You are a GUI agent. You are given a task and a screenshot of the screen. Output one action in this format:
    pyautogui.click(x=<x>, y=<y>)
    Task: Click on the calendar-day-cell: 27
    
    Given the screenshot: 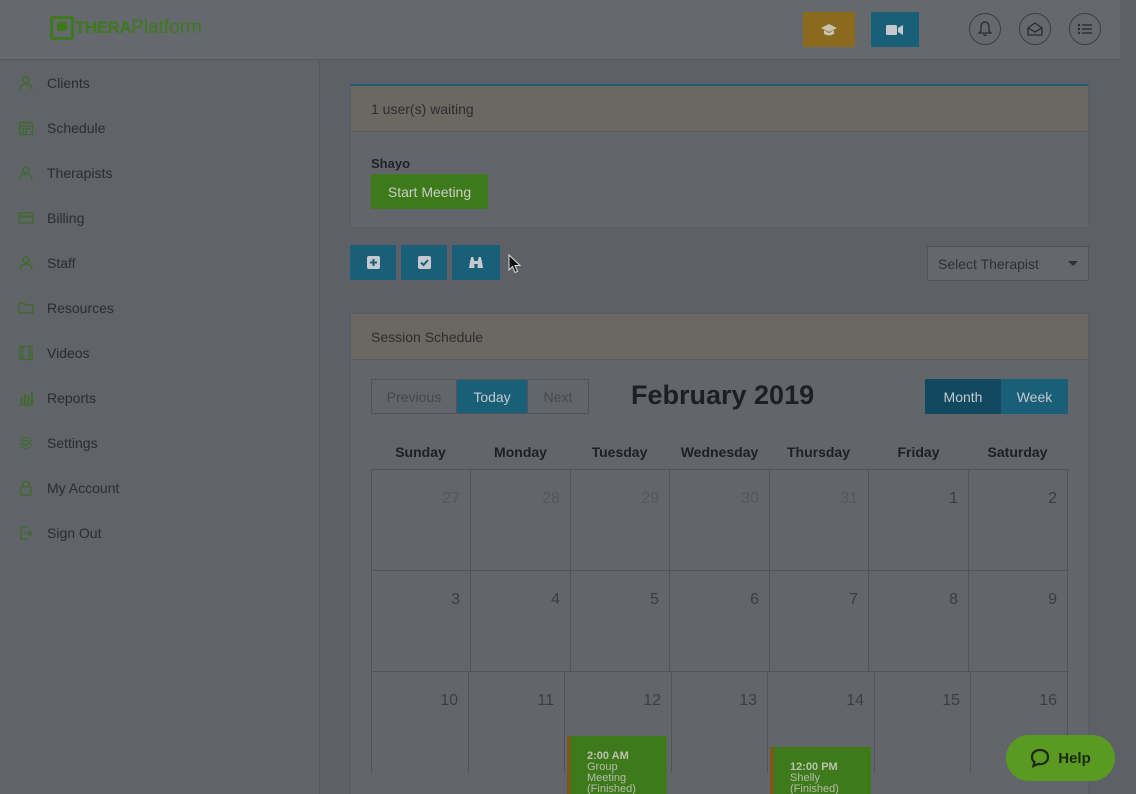 What is the action you would take?
    pyautogui.click(x=420, y=520)
    